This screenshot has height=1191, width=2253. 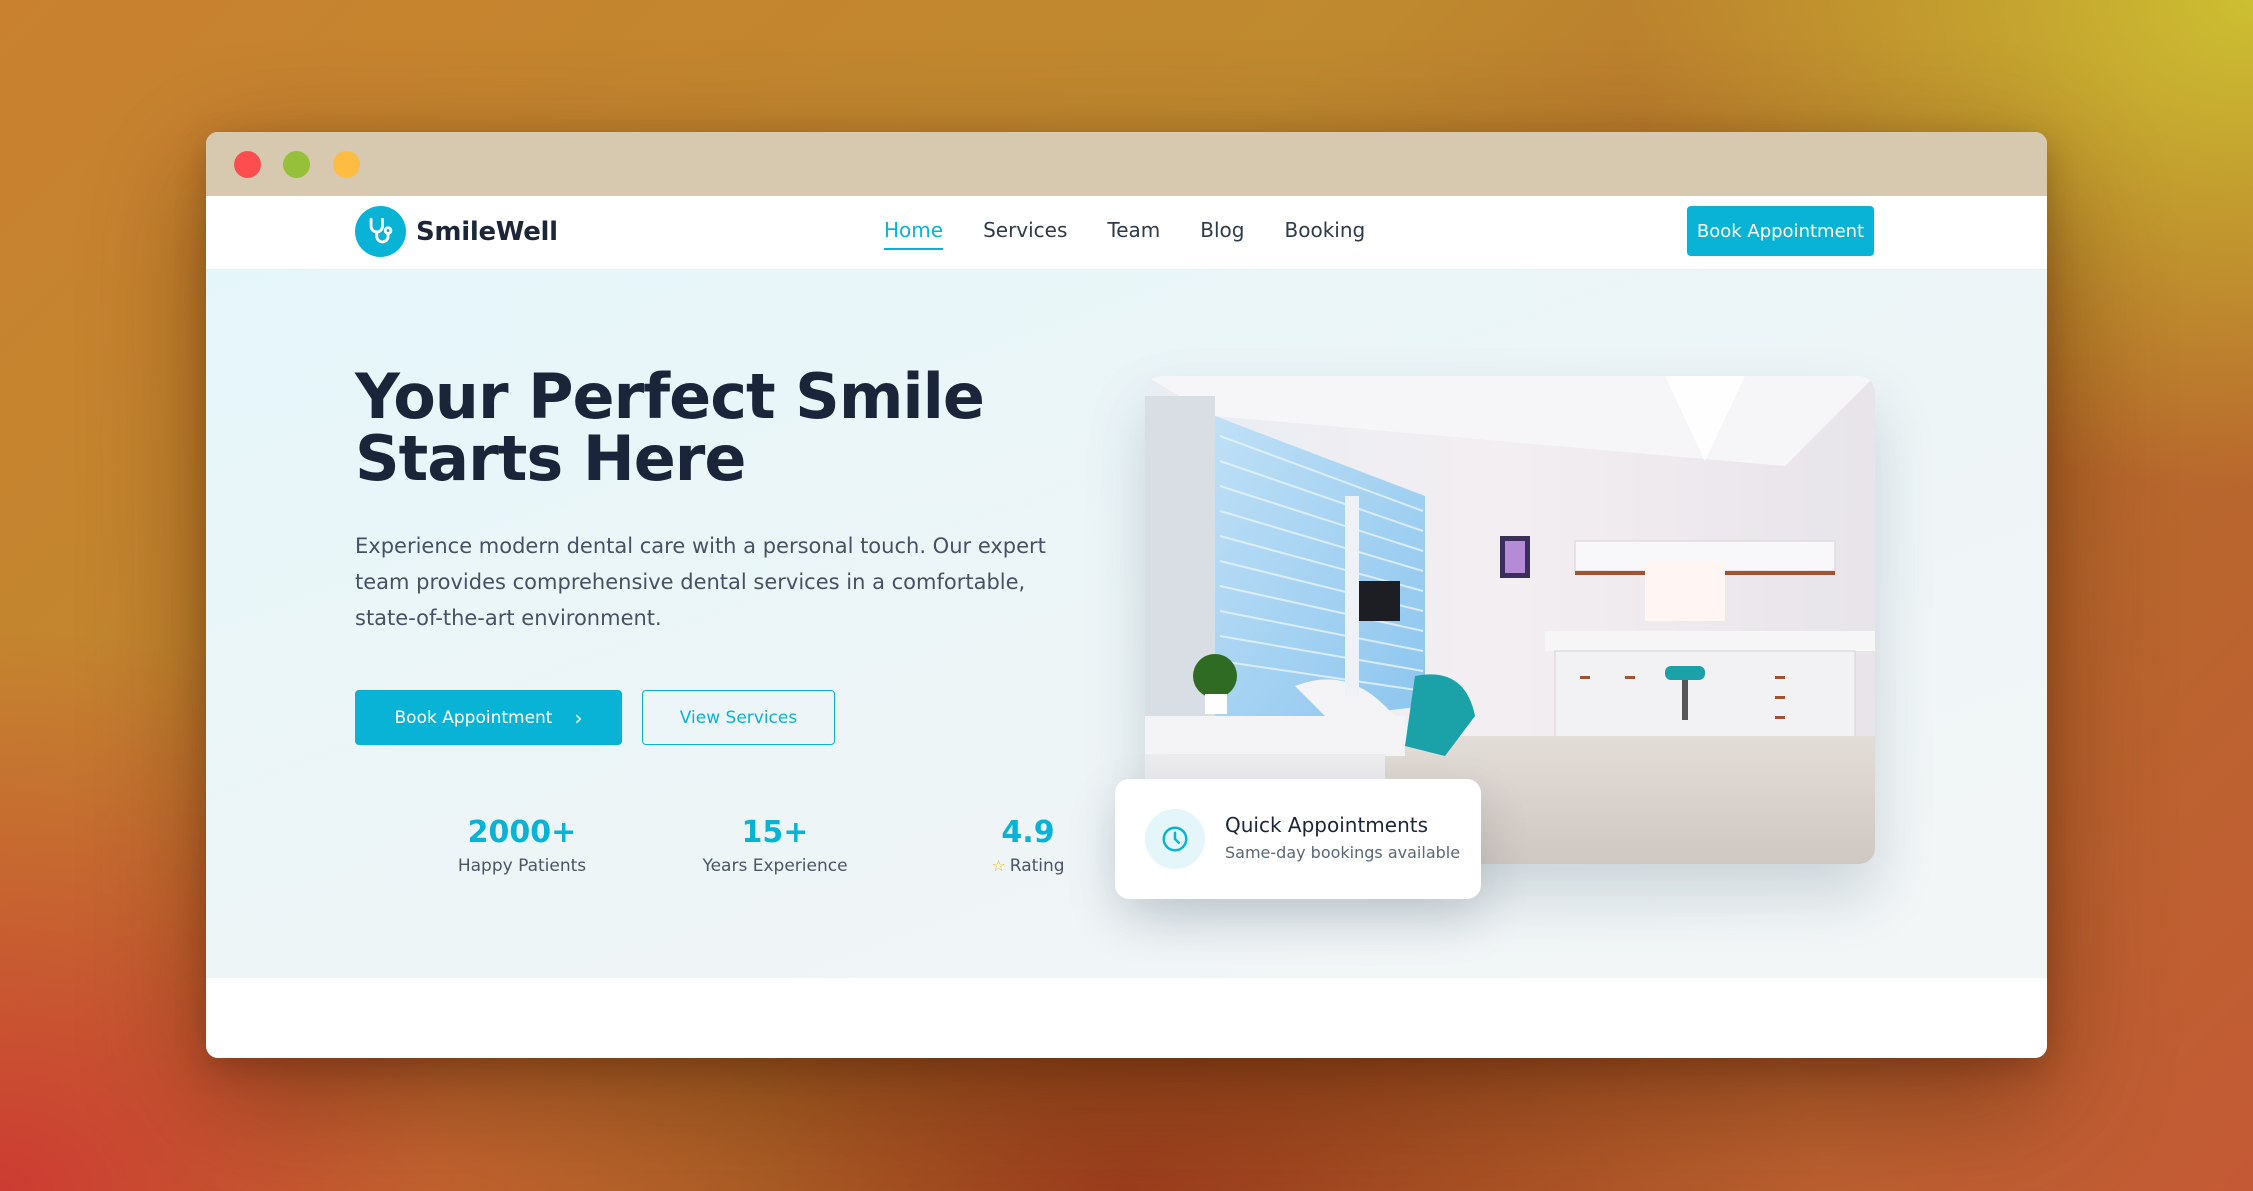 What do you see at coordinates (1037, 866) in the screenshot?
I see `stat-label-text: Rating` at bounding box center [1037, 866].